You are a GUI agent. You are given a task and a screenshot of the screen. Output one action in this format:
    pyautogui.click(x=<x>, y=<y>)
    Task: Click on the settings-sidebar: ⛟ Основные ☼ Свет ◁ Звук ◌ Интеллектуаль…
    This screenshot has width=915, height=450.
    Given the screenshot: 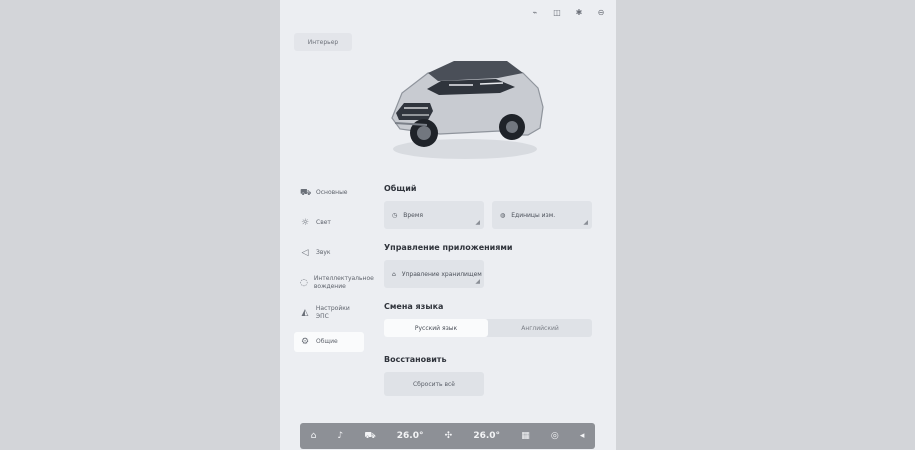 What is the action you would take?
    pyautogui.click(x=334, y=271)
    